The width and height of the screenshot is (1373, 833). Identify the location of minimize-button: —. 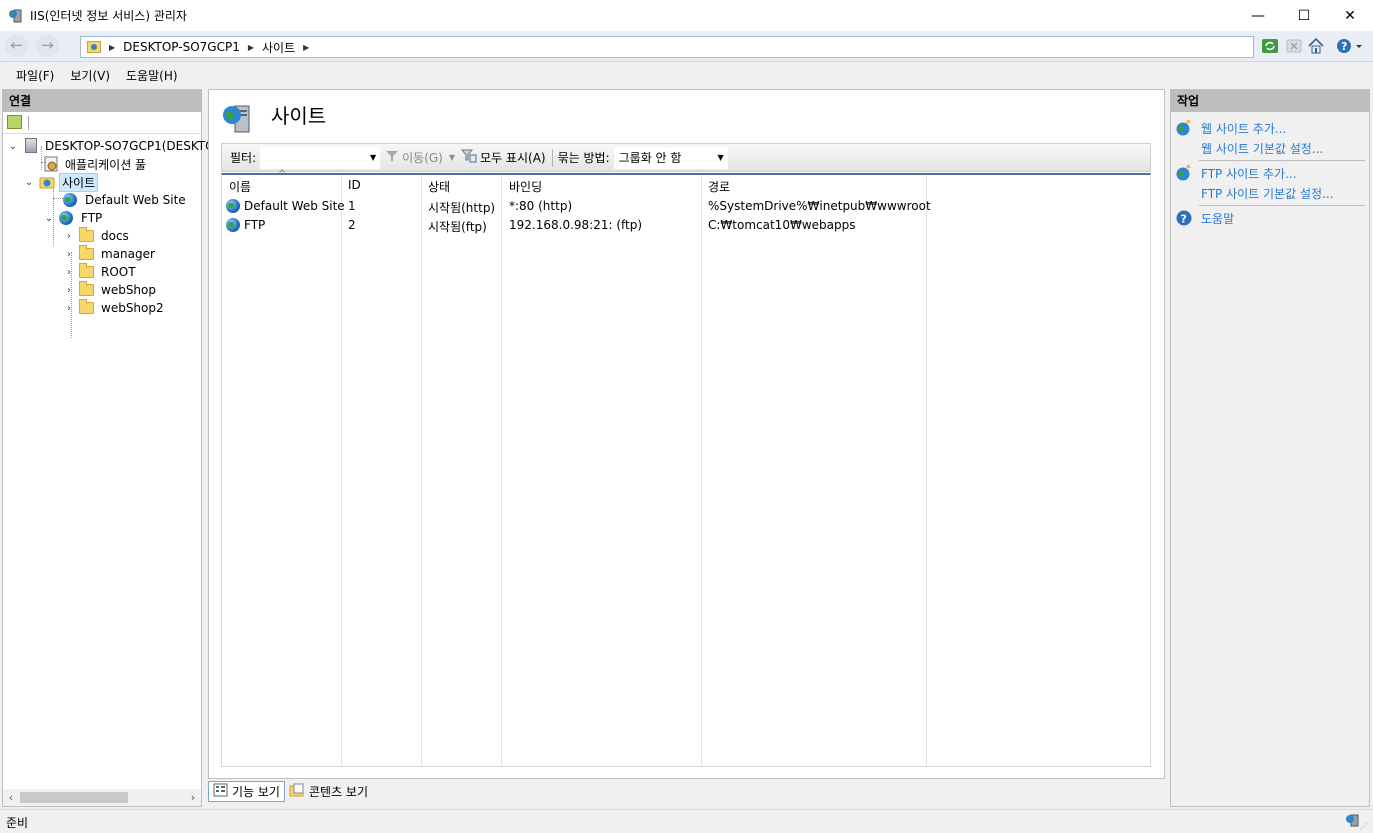
(1258, 15).